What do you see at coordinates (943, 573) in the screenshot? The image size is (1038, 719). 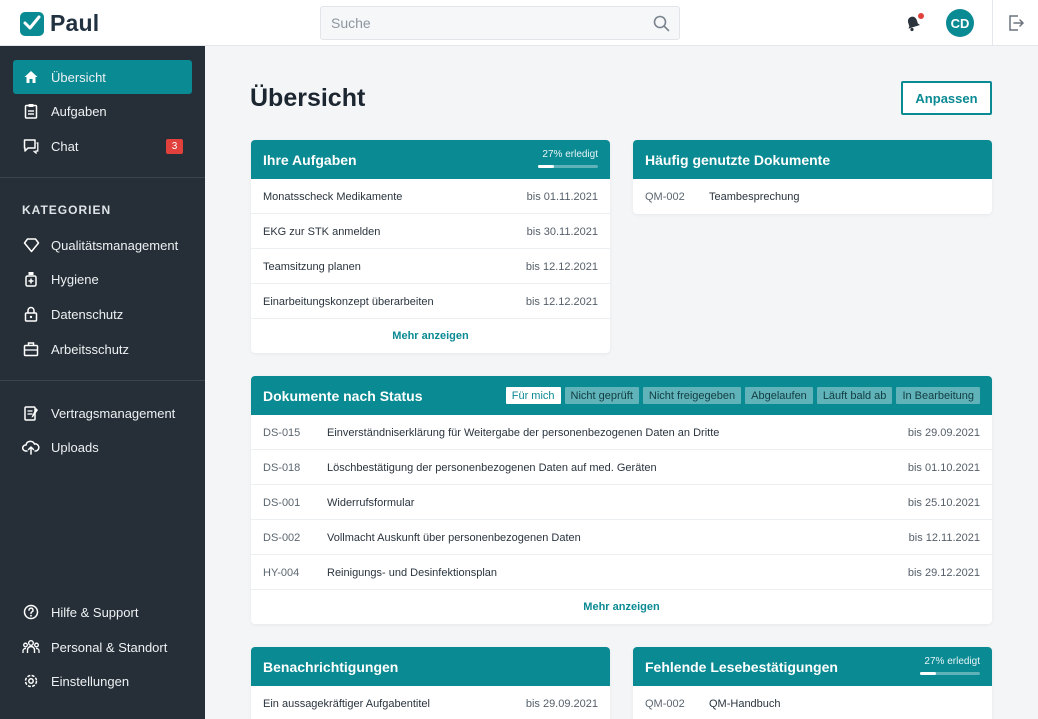 I see `document-due-date: bis 29.12.2021` at bounding box center [943, 573].